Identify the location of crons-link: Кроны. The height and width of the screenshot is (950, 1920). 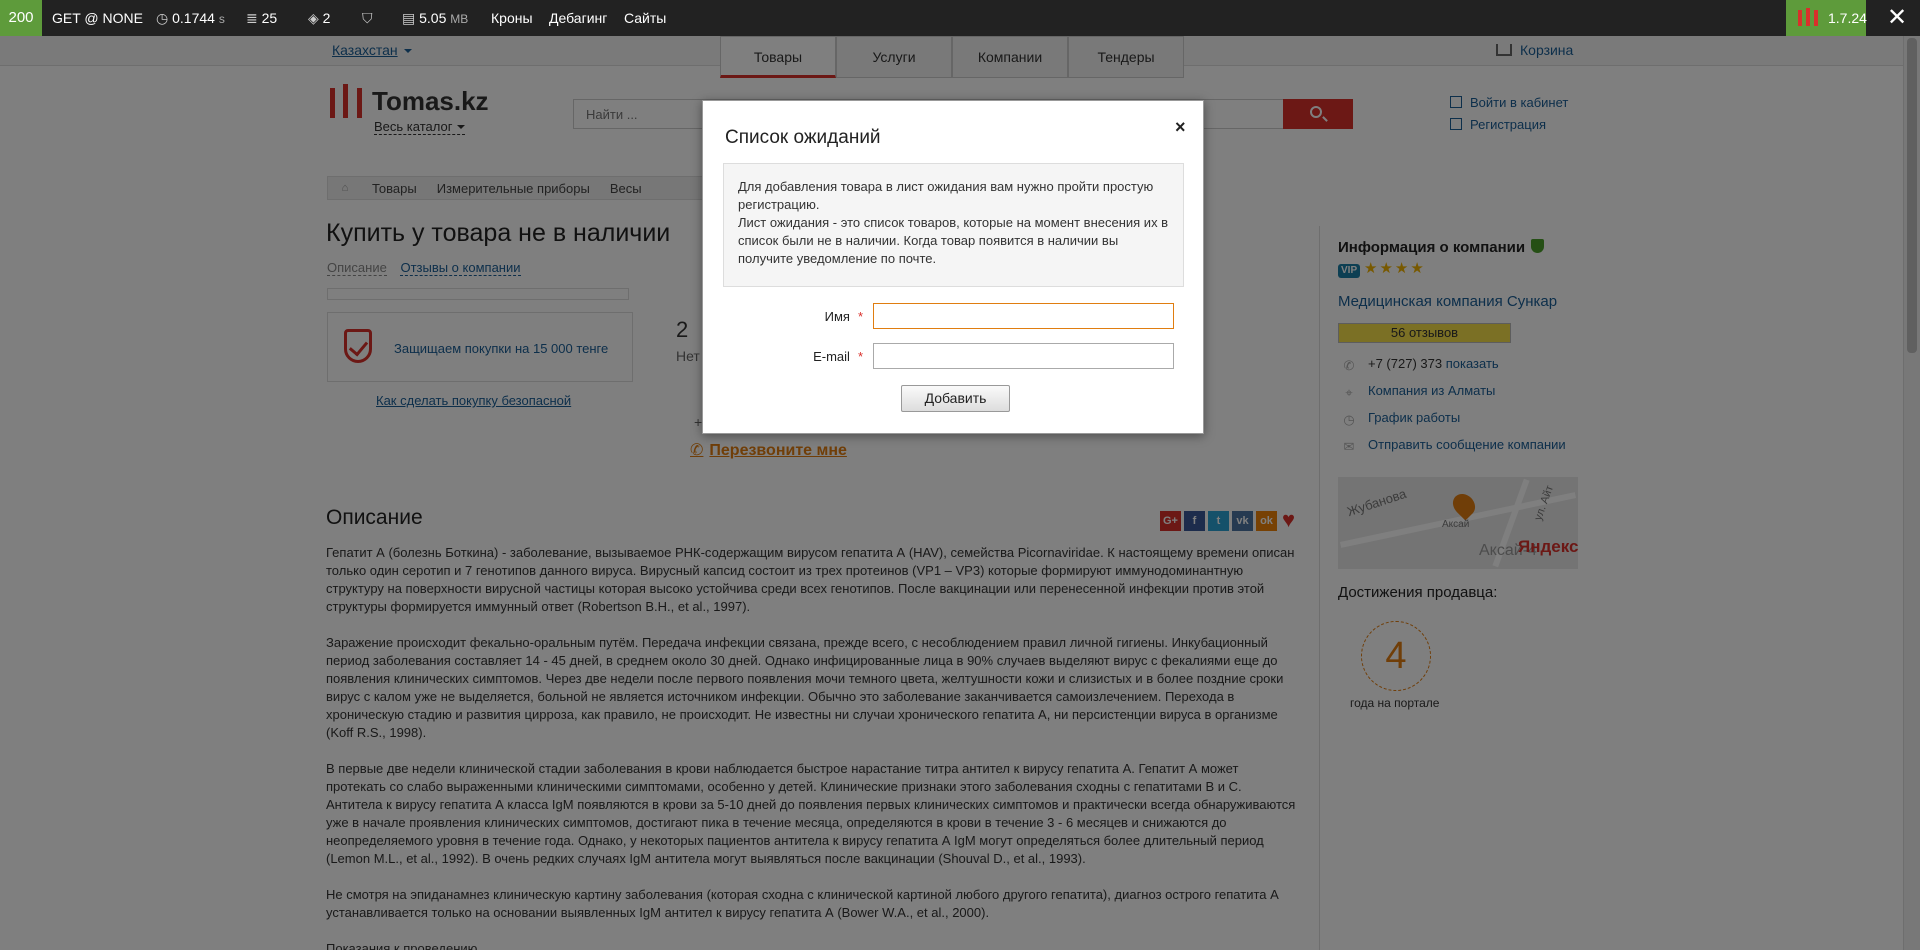
(512, 18).